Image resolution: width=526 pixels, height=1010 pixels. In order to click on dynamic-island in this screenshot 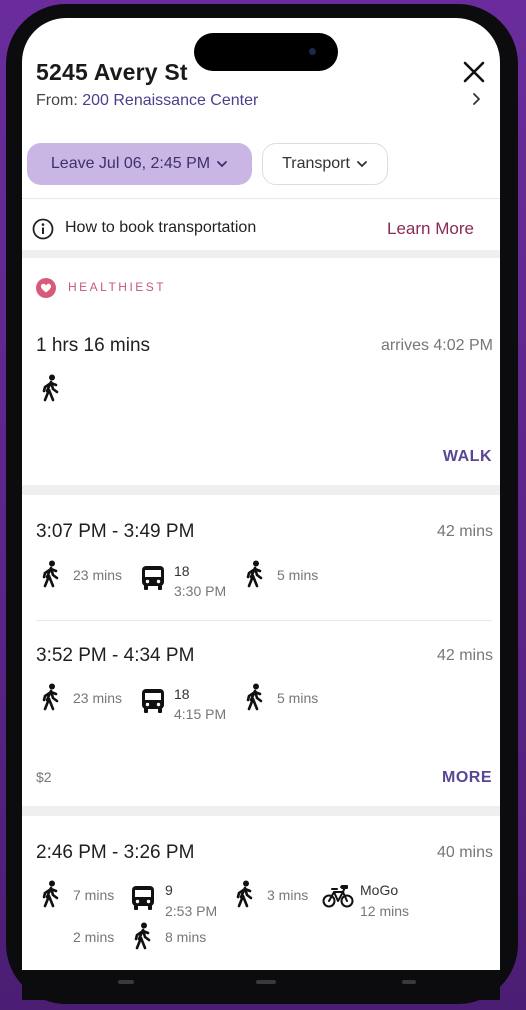, I will do `click(266, 52)`.